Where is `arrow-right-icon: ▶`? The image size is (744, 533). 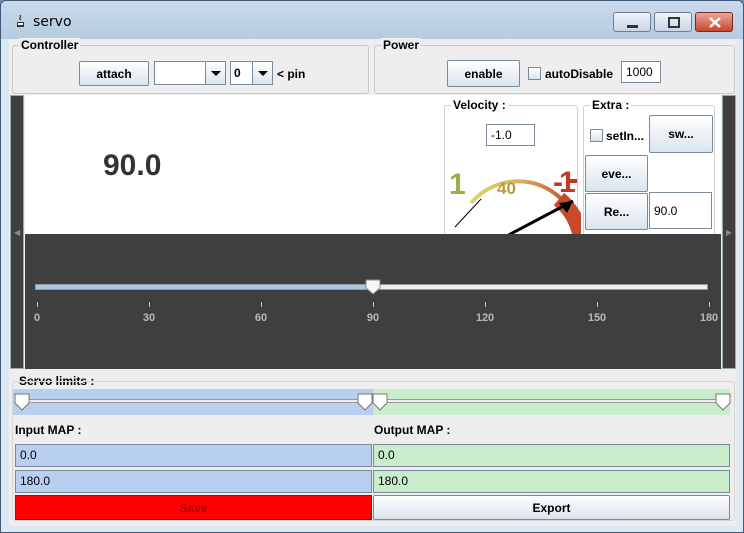
arrow-right-icon: ▶ is located at coordinates (729, 232).